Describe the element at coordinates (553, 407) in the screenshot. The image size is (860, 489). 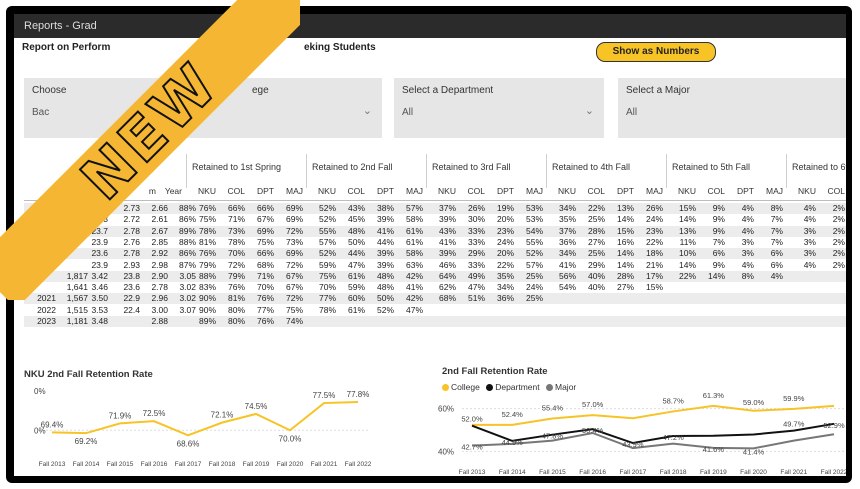
I see `data-label: 55.4%` at that location.